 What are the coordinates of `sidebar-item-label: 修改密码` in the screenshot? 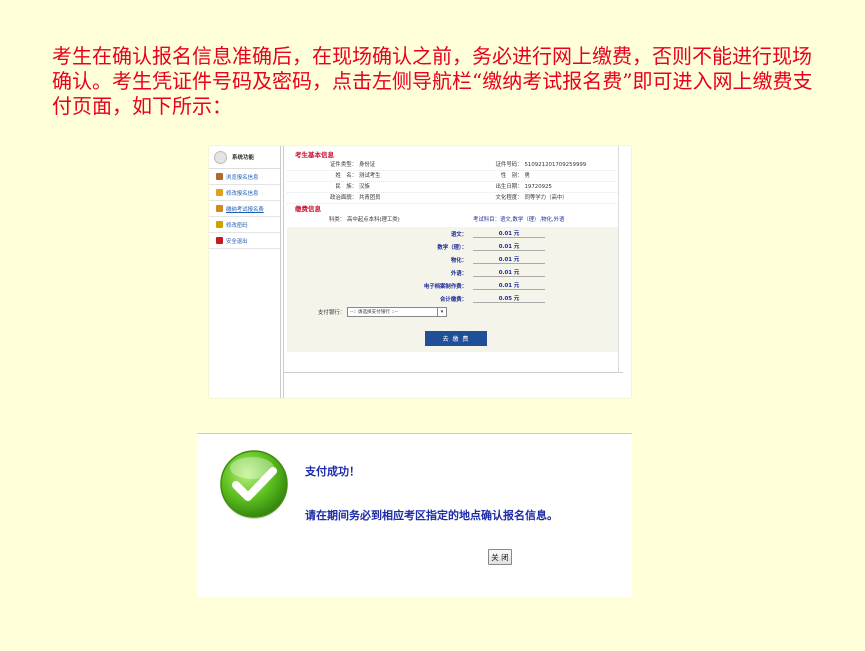 It's located at (237, 225).